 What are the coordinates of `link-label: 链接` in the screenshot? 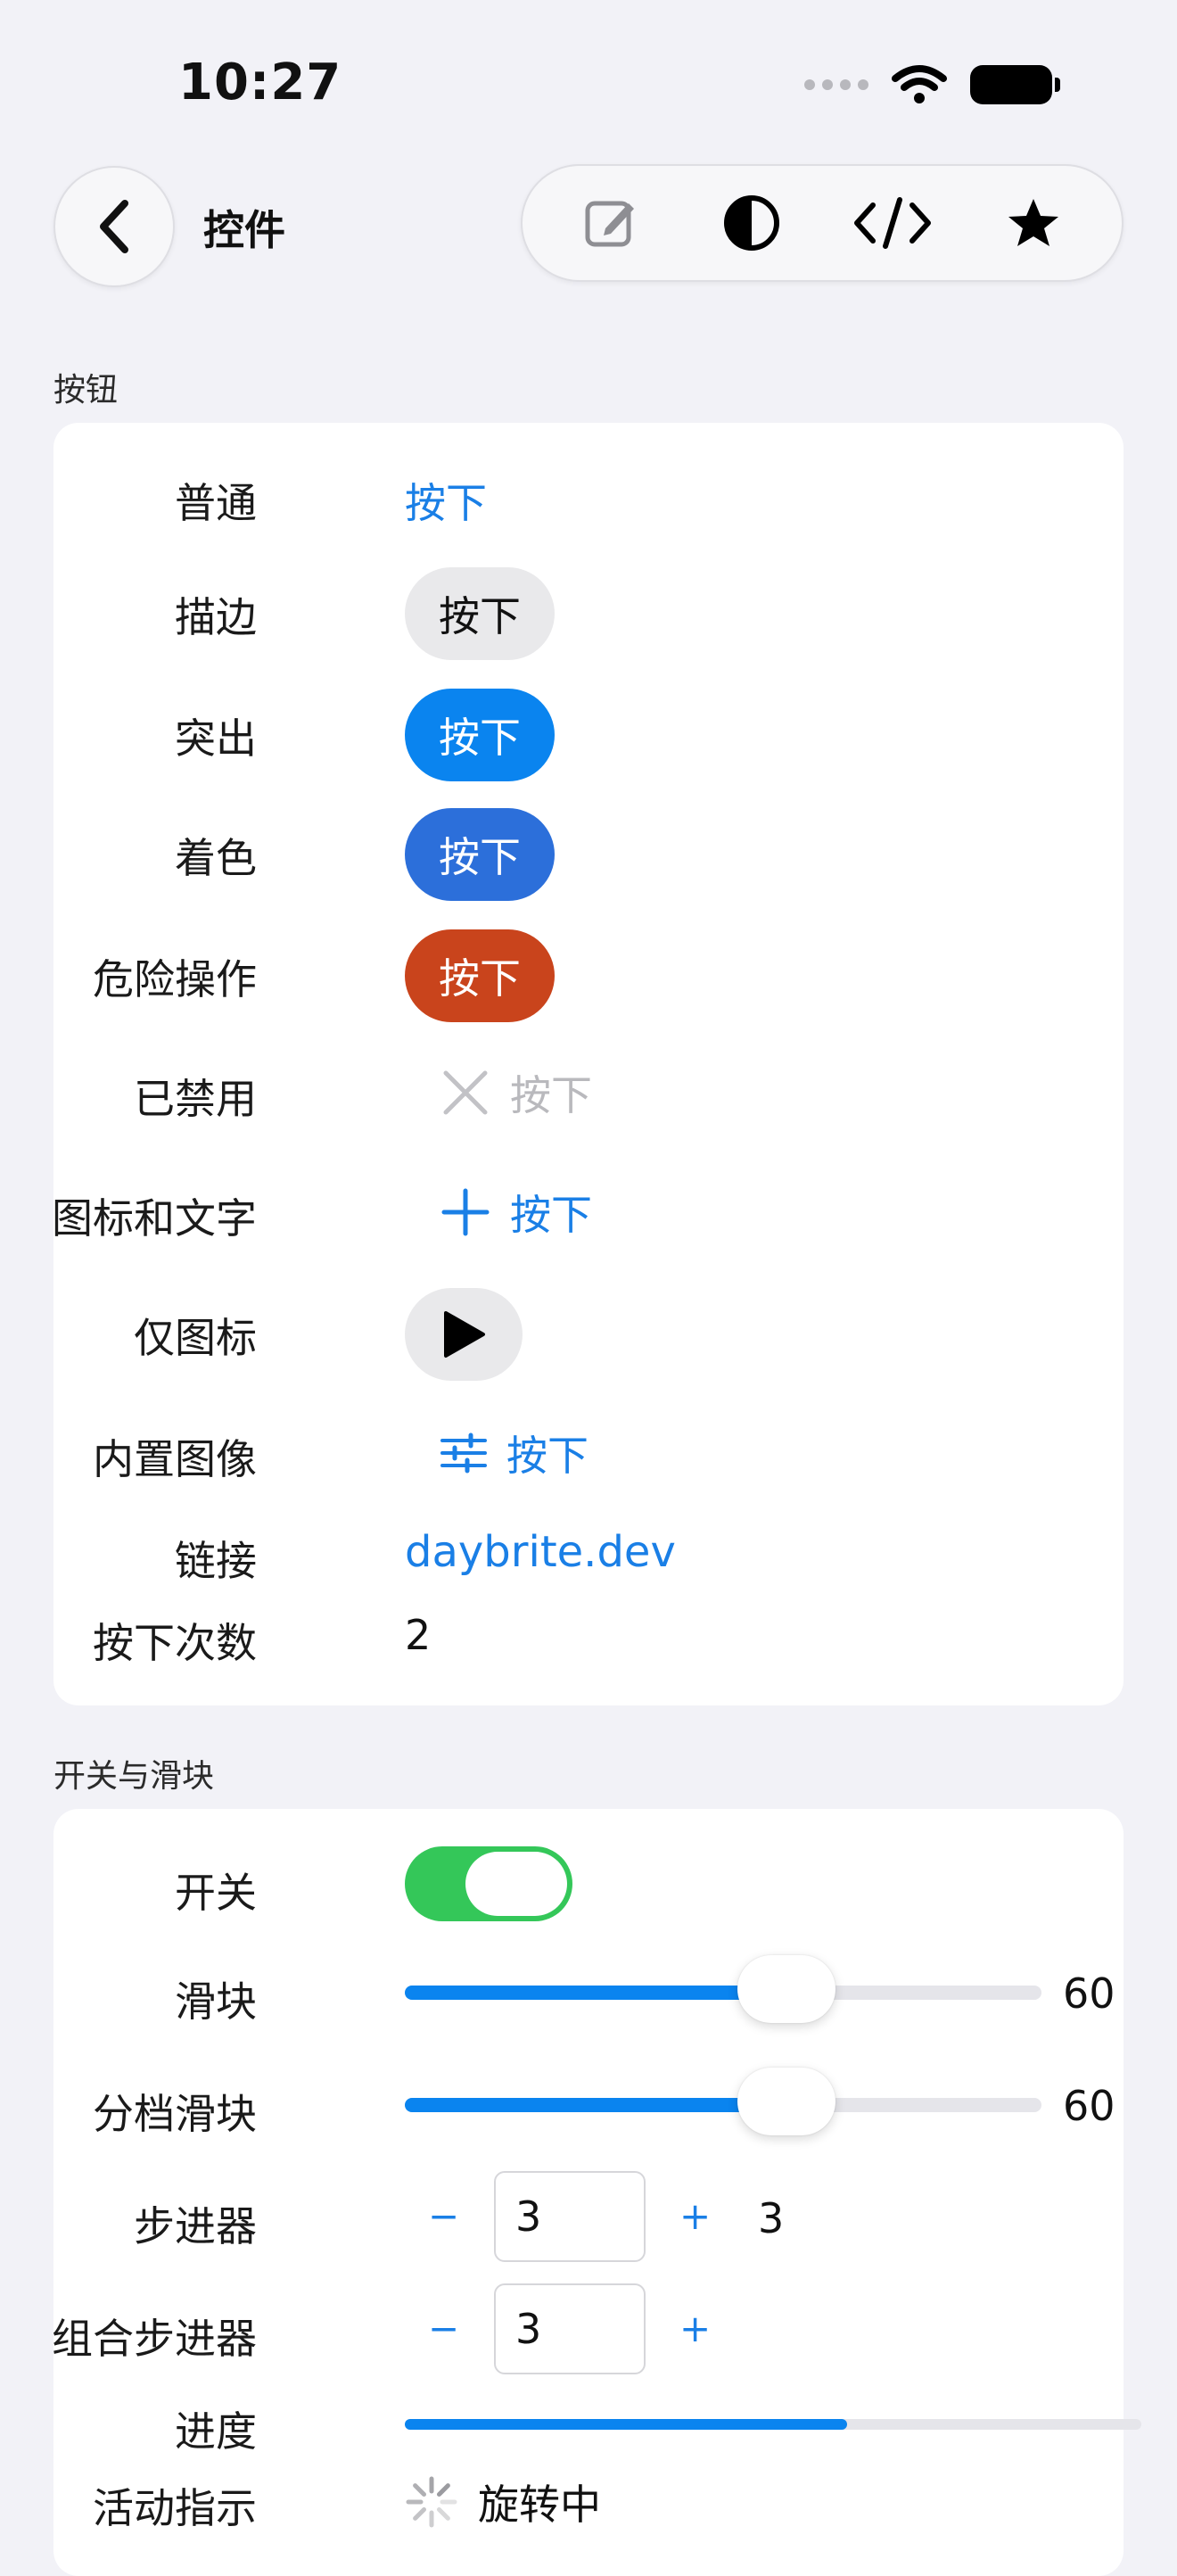 It's located at (216, 1561).